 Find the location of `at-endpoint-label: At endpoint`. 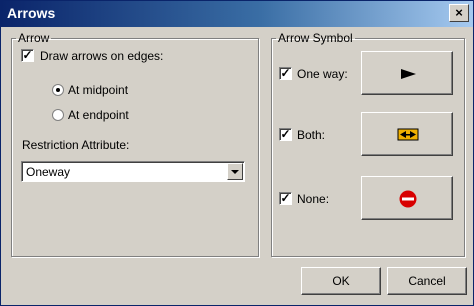

at-endpoint-label: At endpoint is located at coordinates (98, 115).